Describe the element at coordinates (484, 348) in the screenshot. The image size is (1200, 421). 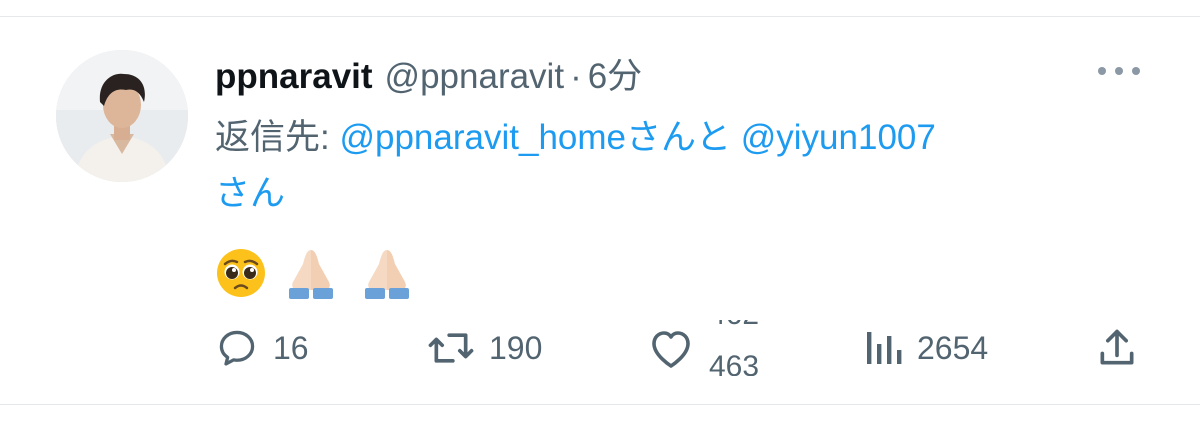
I see `retweet-button: 190` at that location.